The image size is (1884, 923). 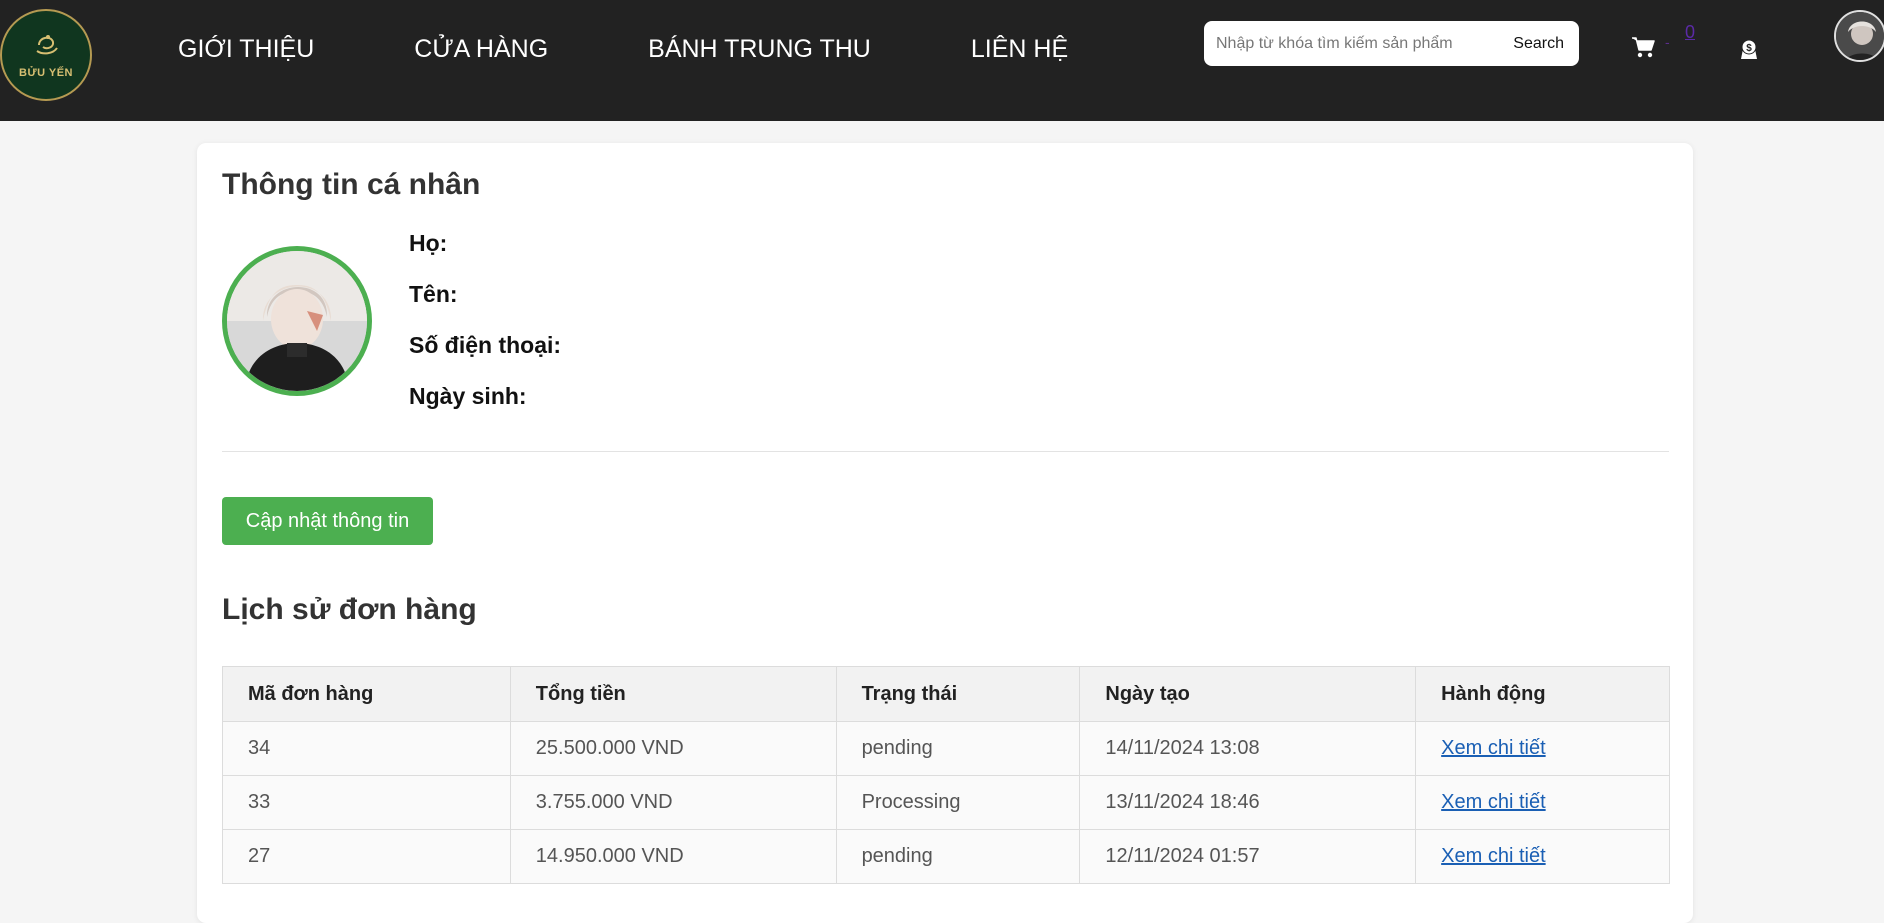 What do you see at coordinates (1248, 694) in the screenshot?
I see `column-header-created: Ngày tạo` at bounding box center [1248, 694].